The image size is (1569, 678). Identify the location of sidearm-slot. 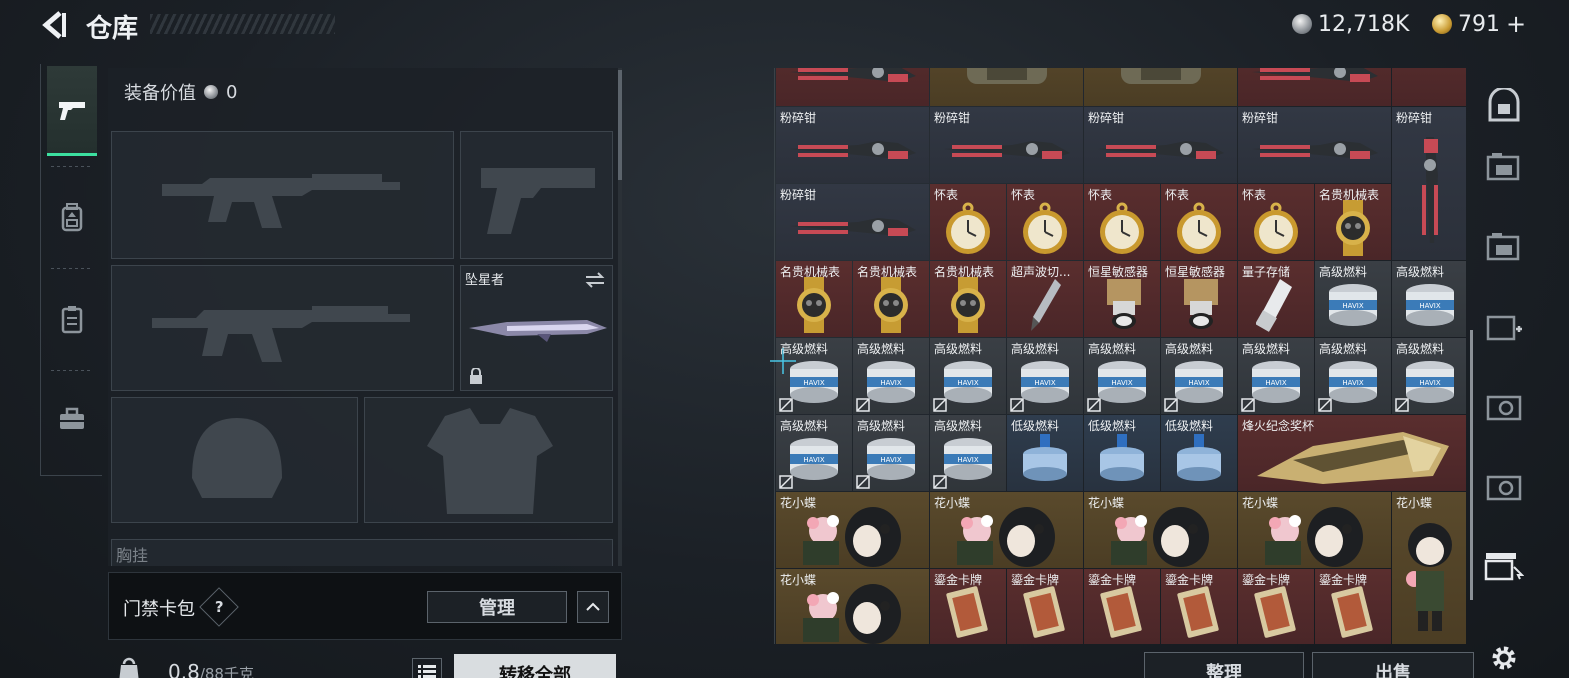
(536, 195).